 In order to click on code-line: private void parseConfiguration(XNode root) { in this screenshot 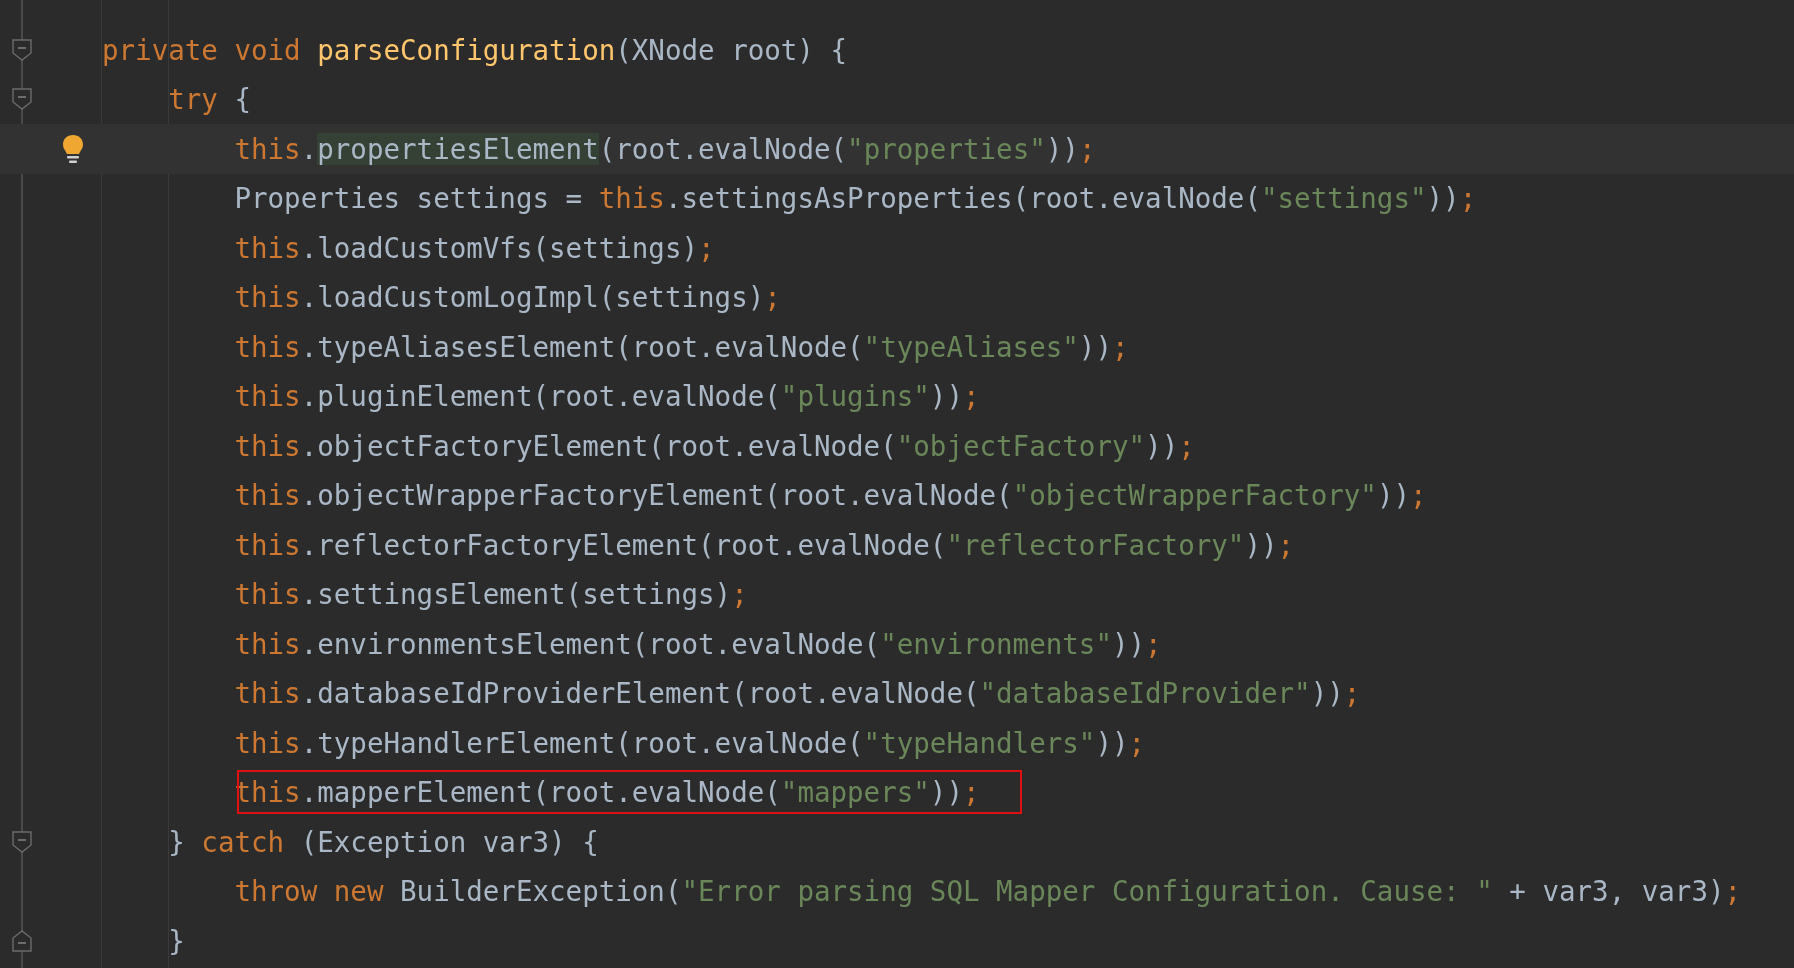, I will do `click(475, 50)`.